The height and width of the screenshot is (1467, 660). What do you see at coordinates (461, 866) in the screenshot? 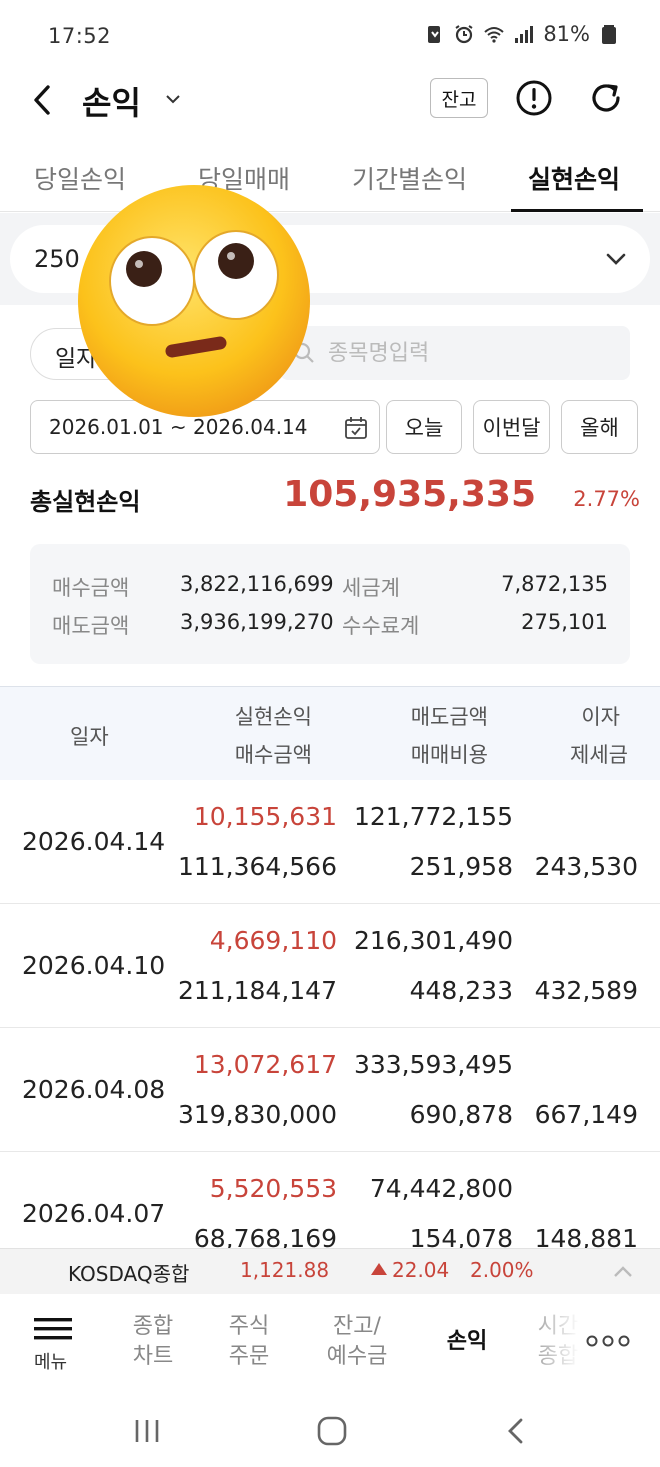
I see `row-cost: 251,958` at bounding box center [461, 866].